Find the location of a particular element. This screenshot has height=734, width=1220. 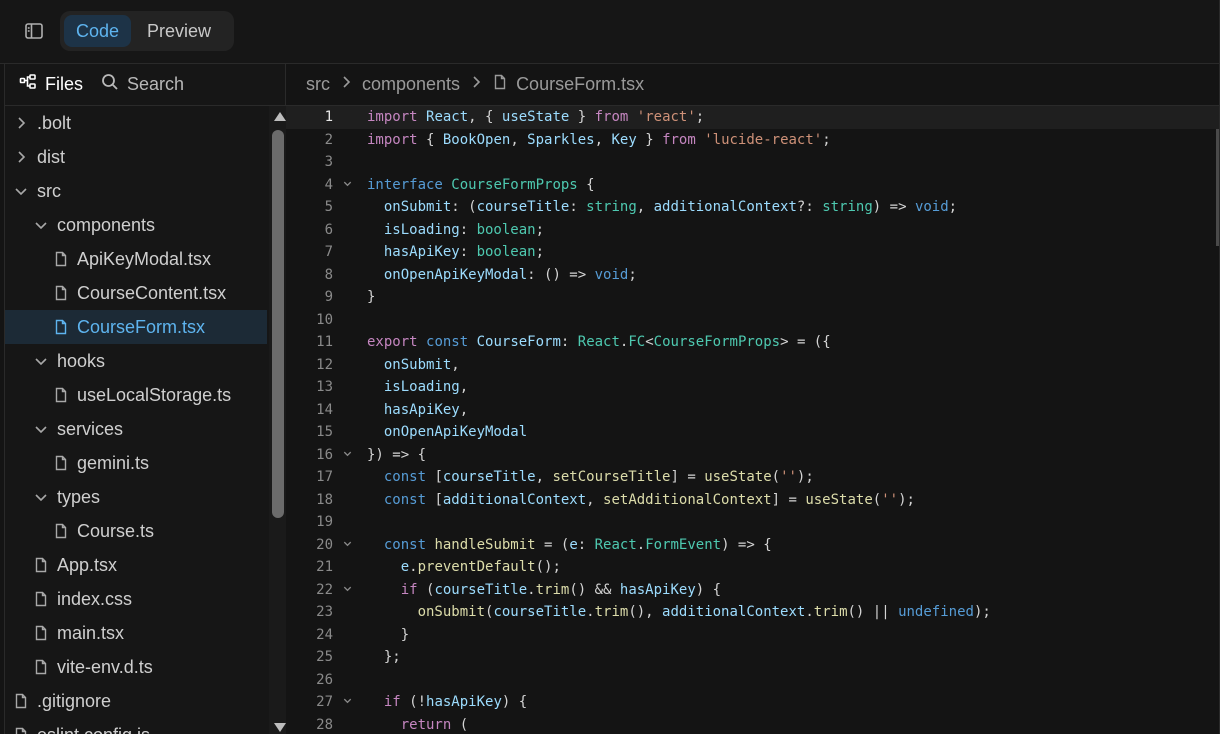

tree-file-apikeymodal-tsx: ApiKeyModal.tsx is located at coordinates (136, 259).